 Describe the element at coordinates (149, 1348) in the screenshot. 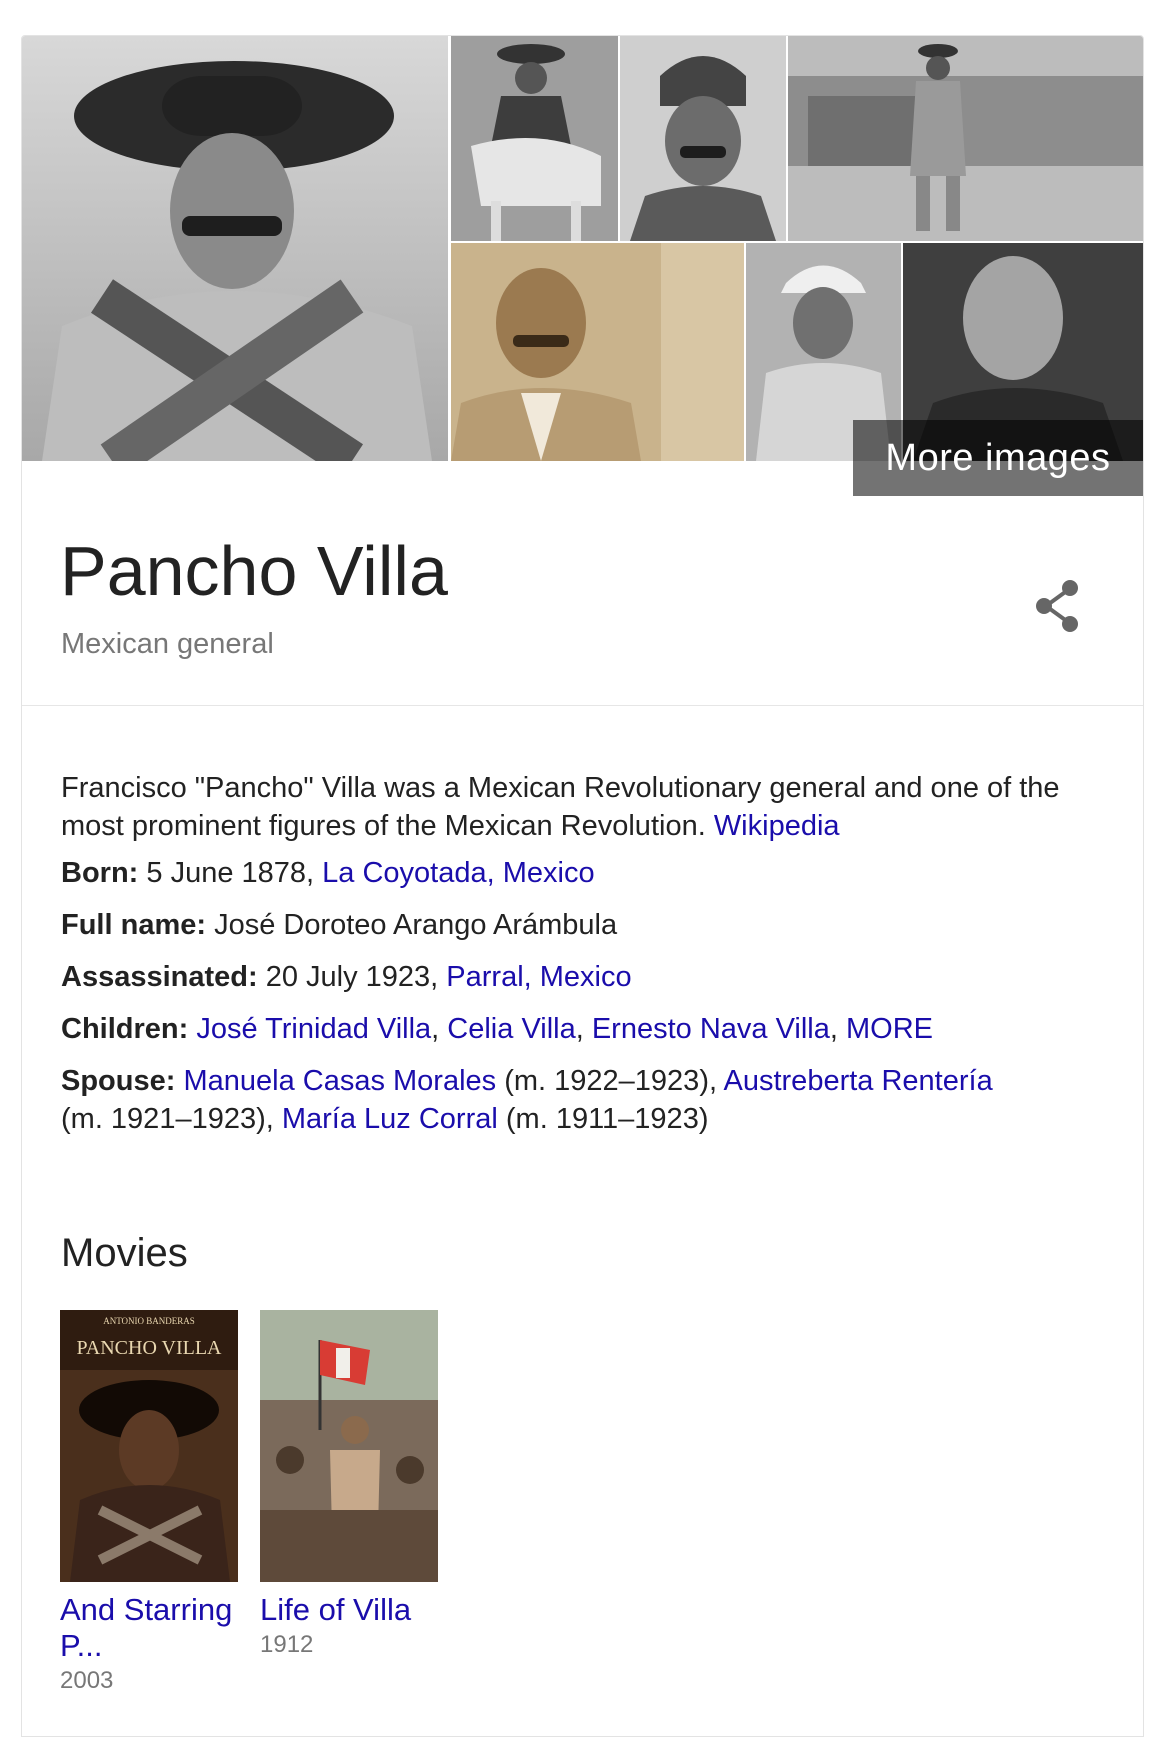

I see `poster-main-text: PANCHO VILLA` at that location.